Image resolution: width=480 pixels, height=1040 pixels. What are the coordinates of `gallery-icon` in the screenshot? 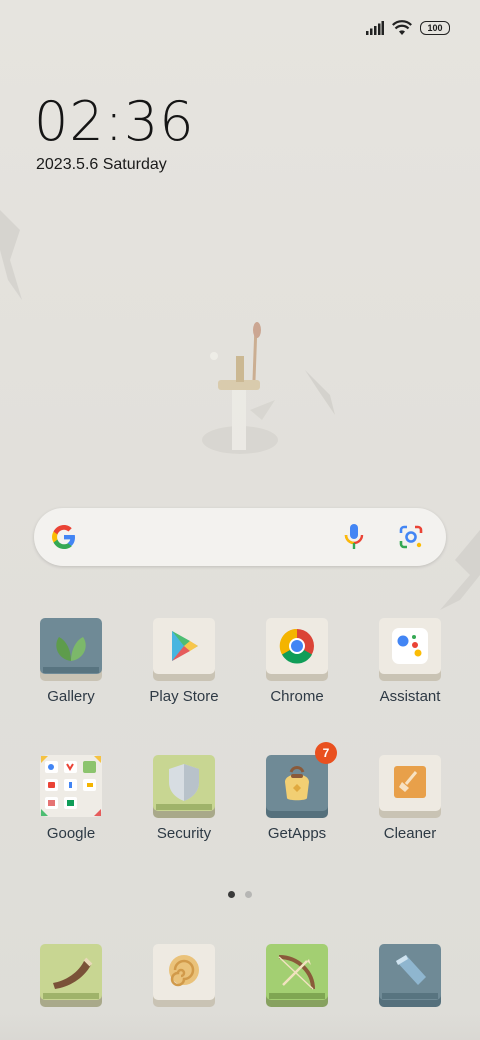 It's located at (71, 649).